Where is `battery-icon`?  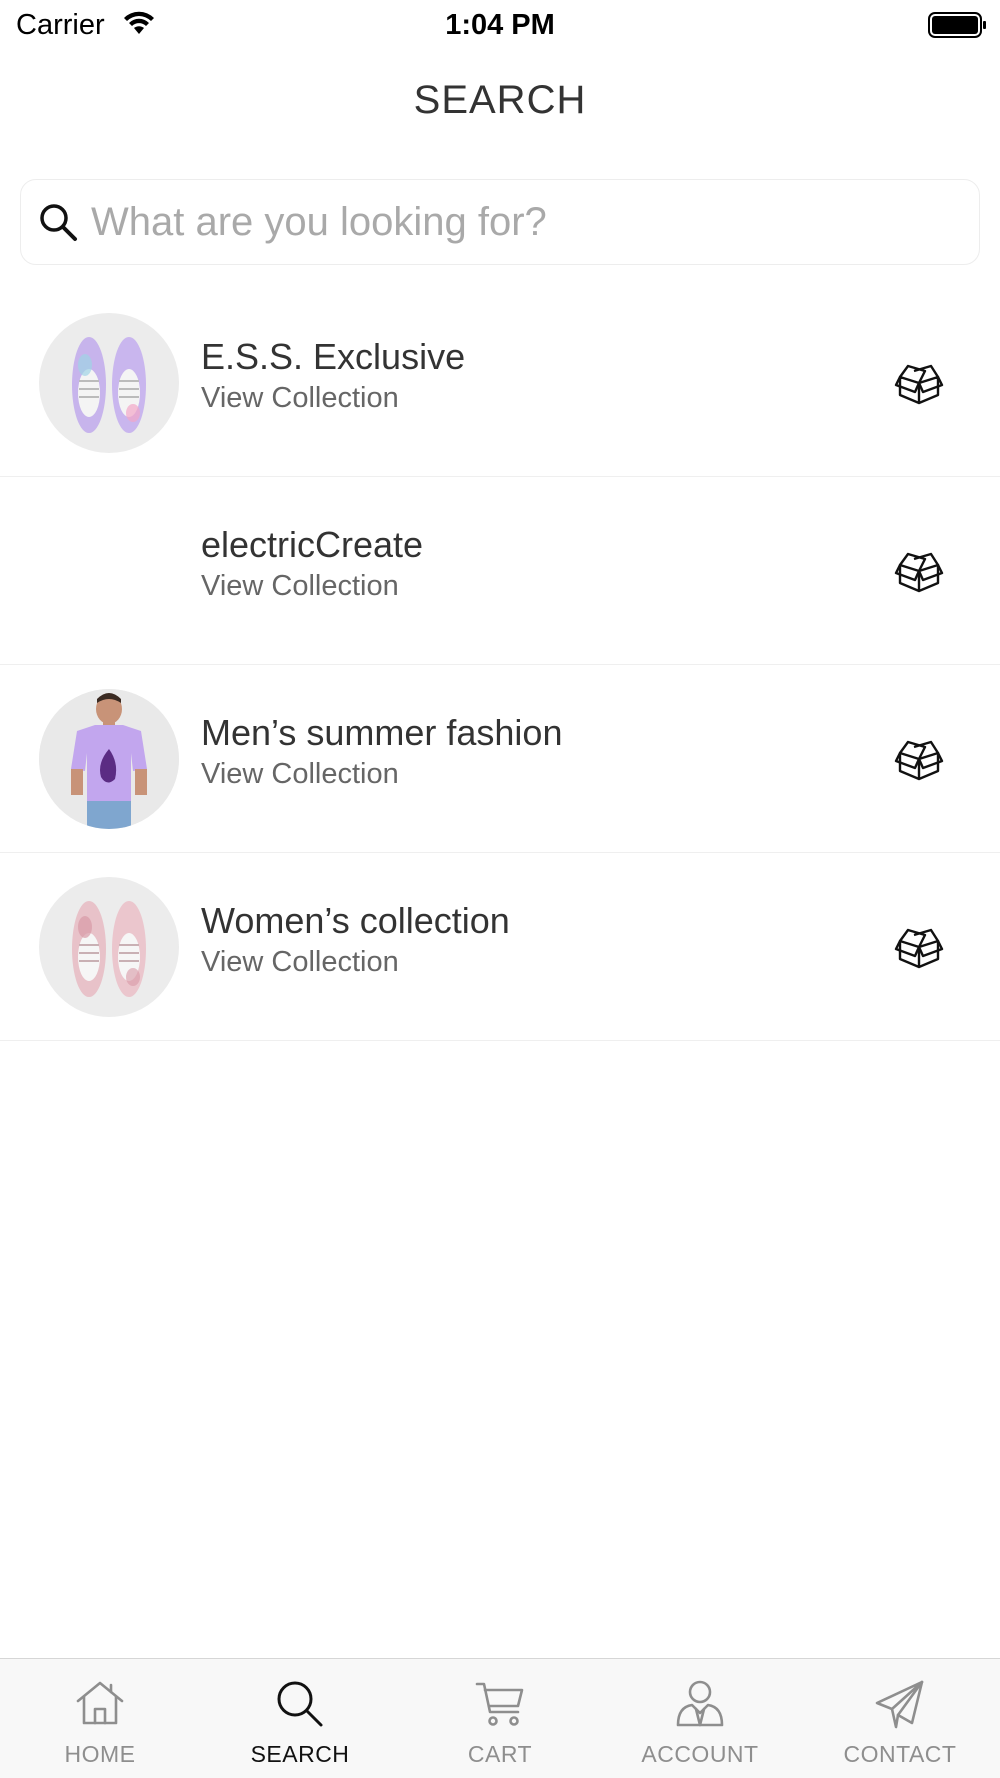 battery-icon is located at coordinates (958, 27).